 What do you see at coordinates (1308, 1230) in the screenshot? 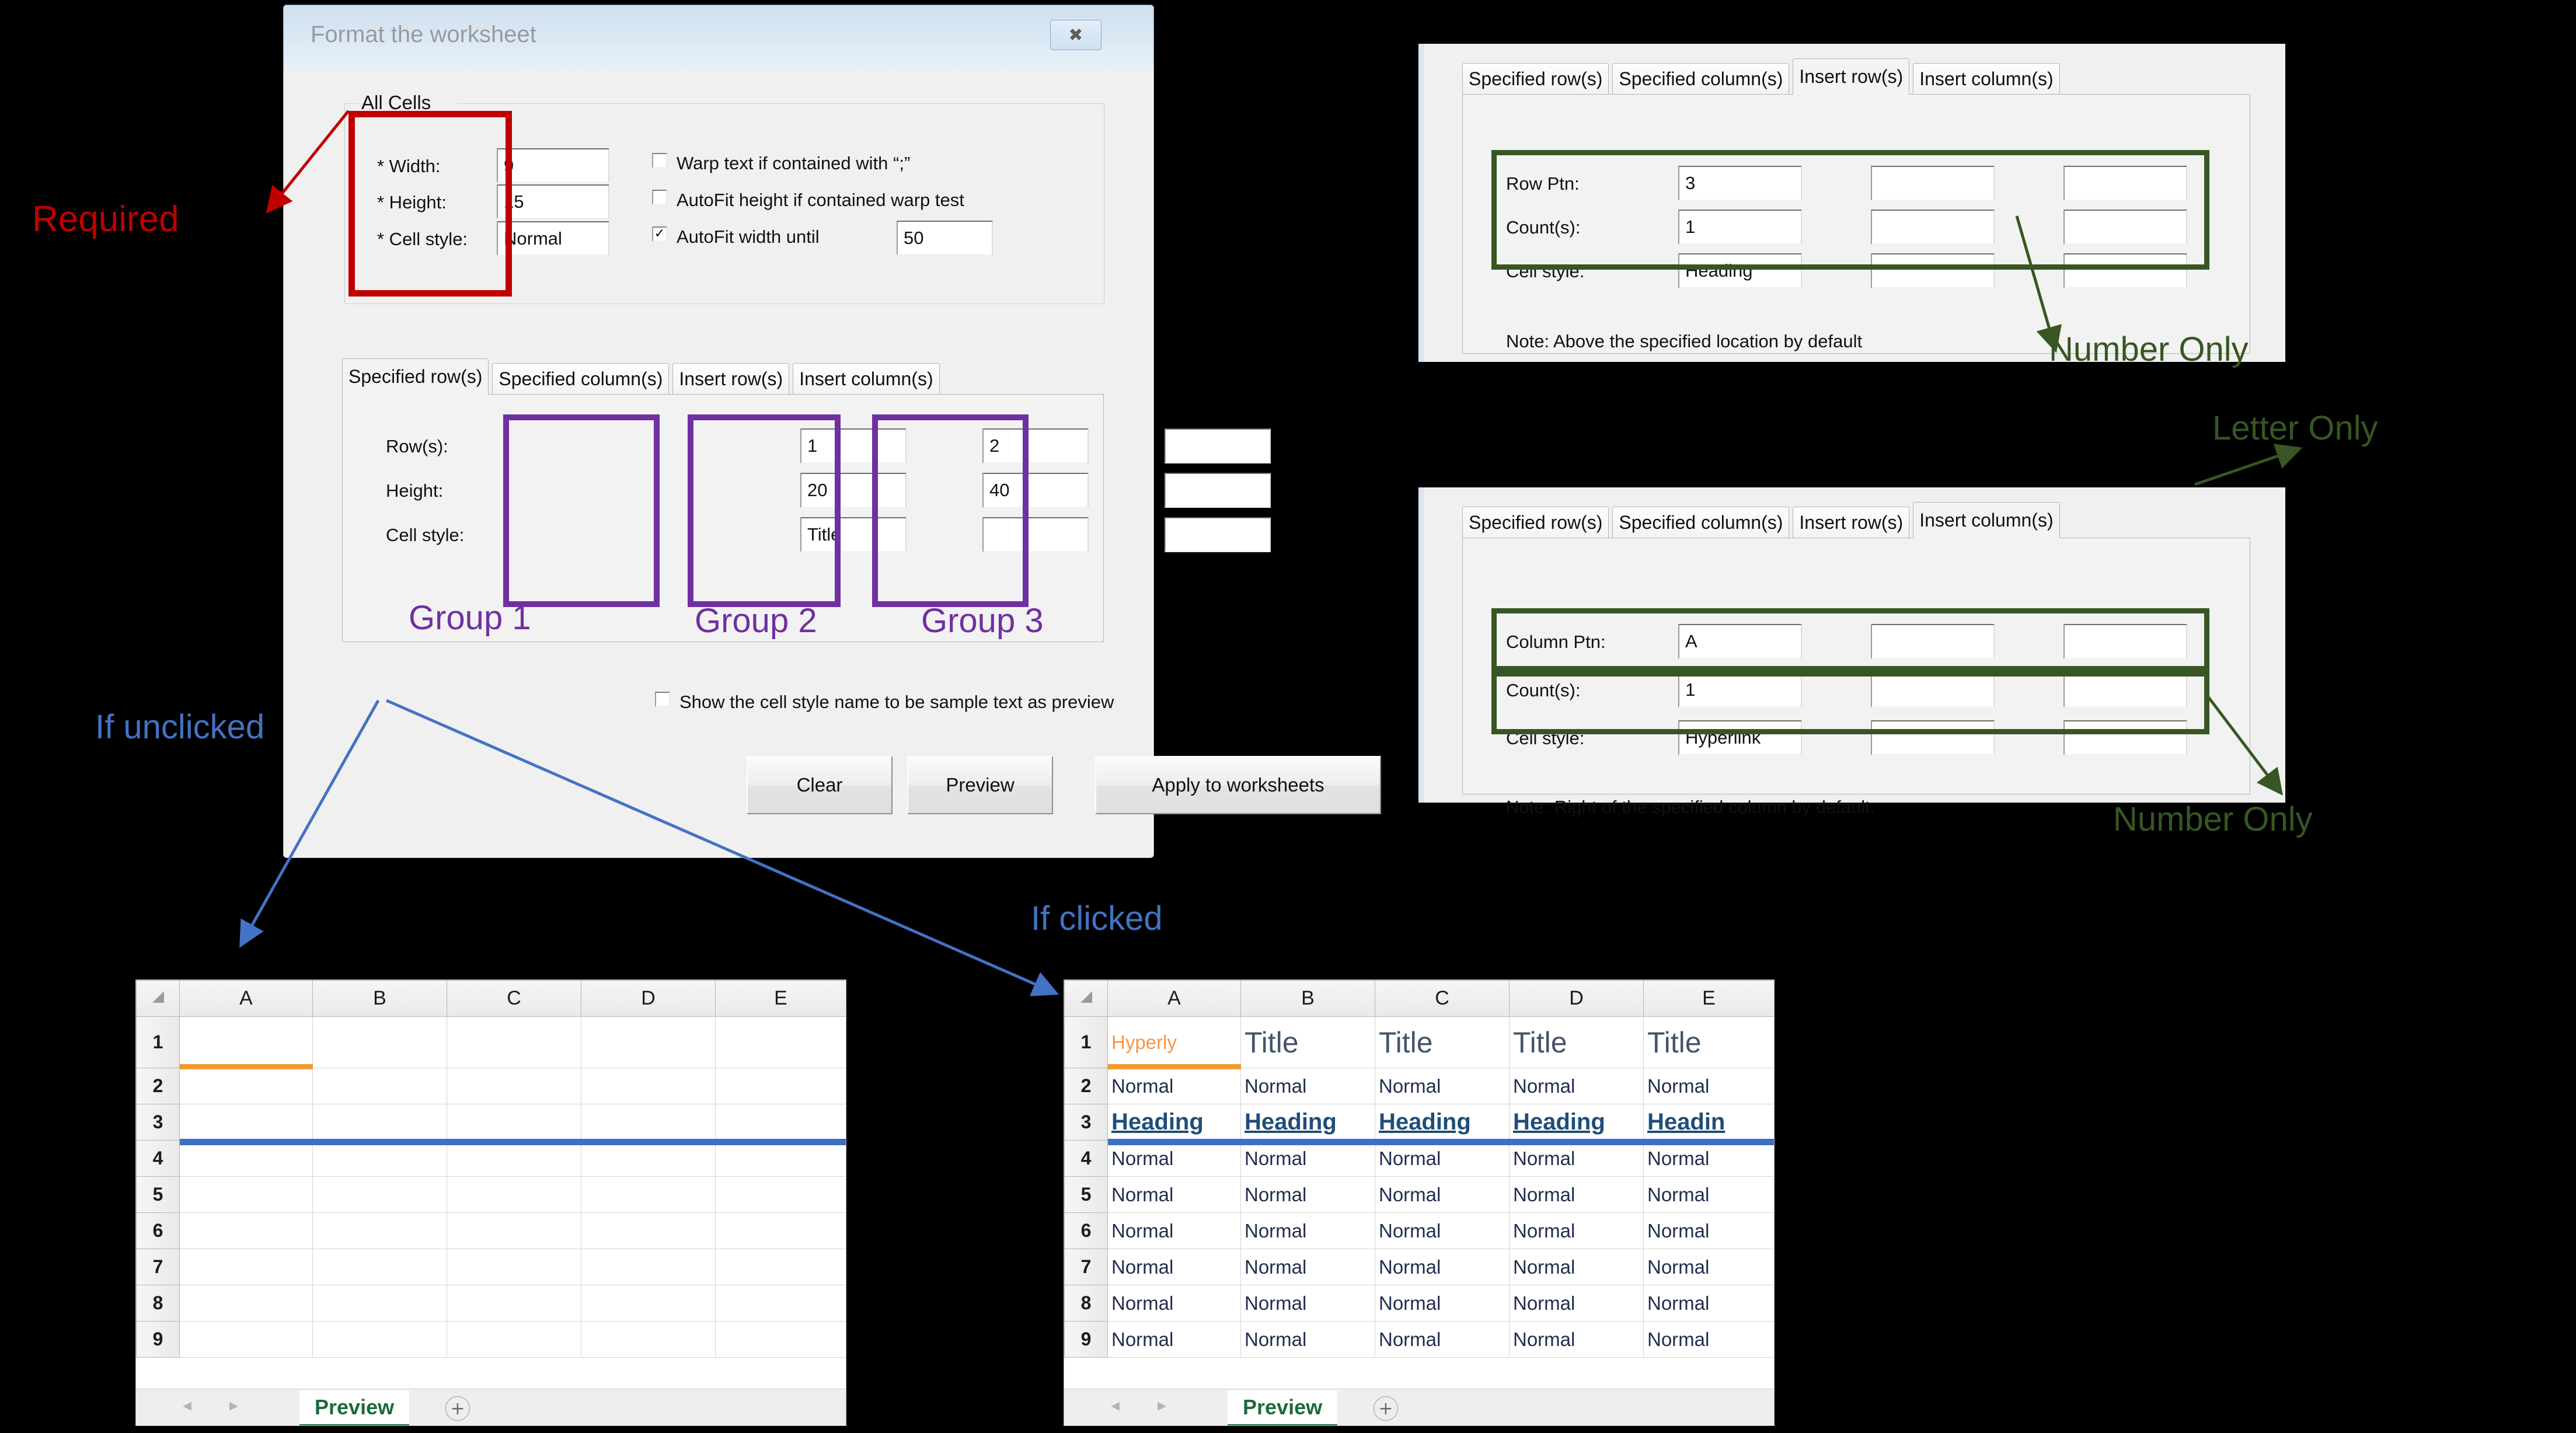
I see `cell2-b6: Normal` at bounding box center [1308, 1230].